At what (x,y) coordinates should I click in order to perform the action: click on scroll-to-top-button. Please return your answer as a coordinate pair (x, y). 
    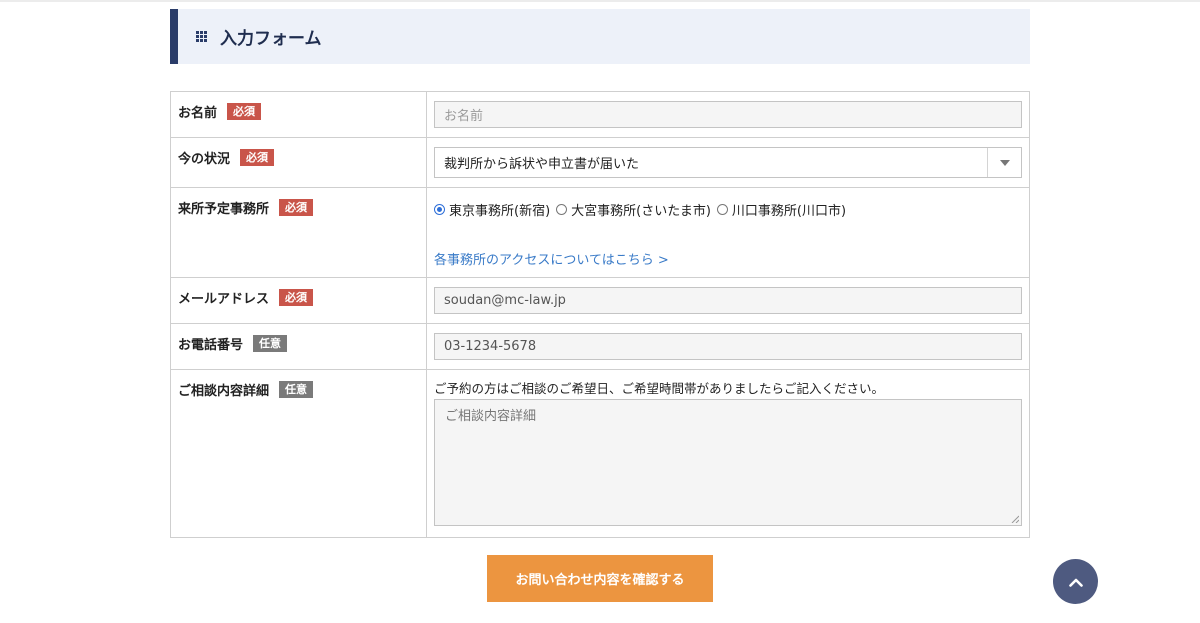
    Looking at the image, I should click on (1075, 581).